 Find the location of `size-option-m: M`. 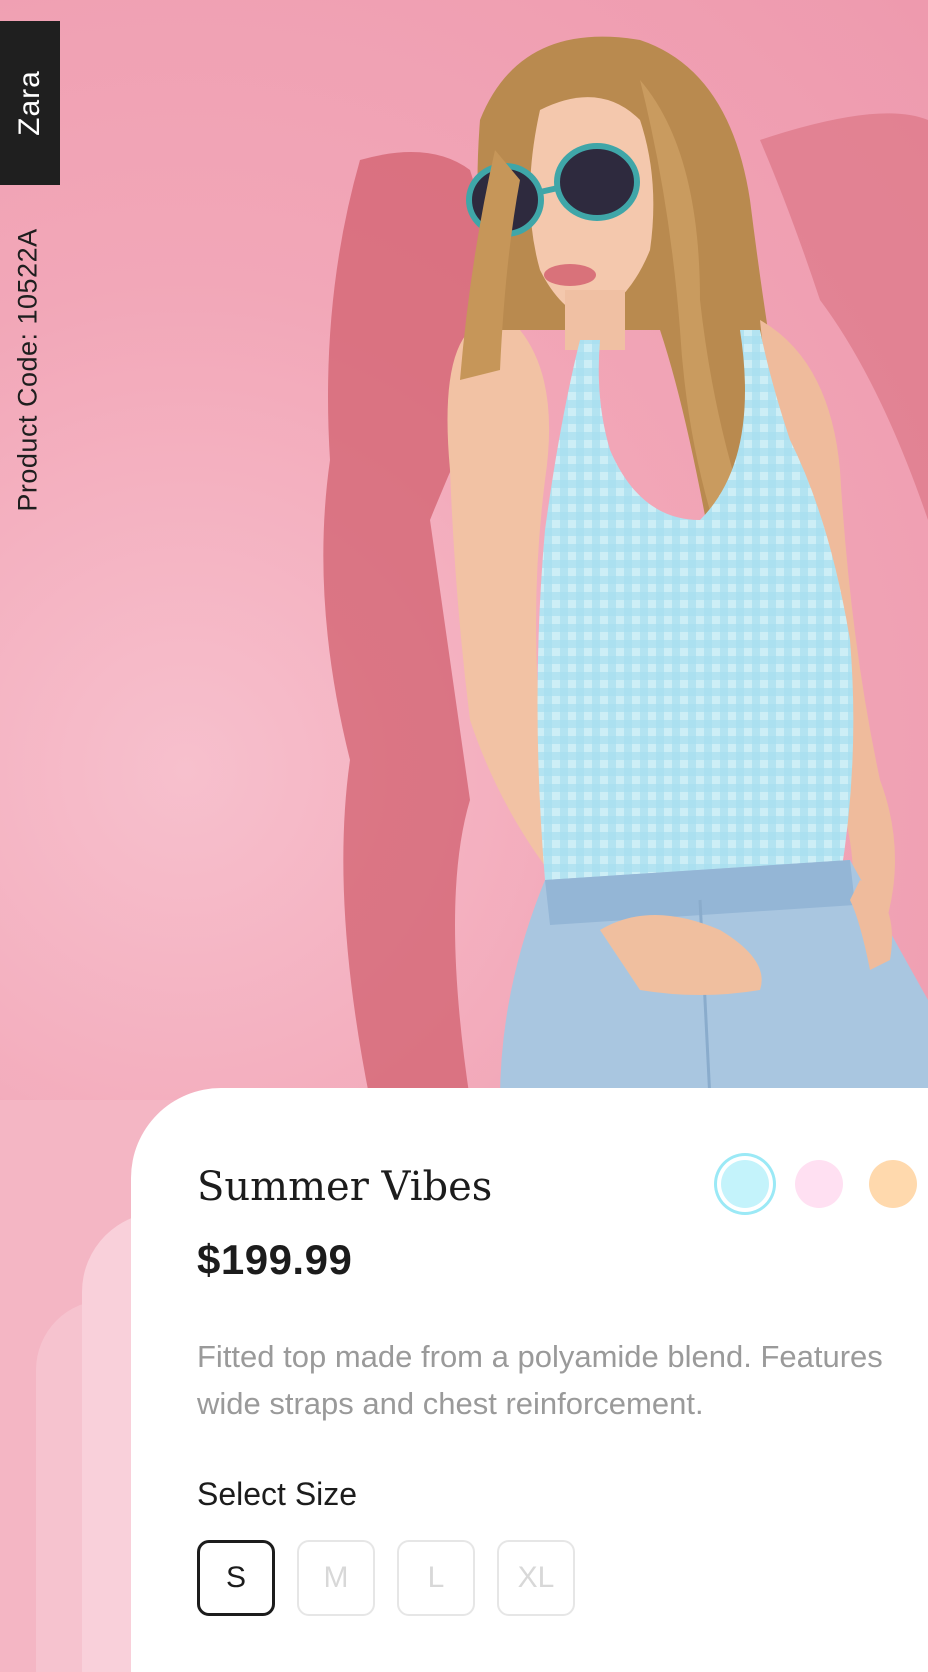

size-option-m: M is located at coordinates (336, 1578).